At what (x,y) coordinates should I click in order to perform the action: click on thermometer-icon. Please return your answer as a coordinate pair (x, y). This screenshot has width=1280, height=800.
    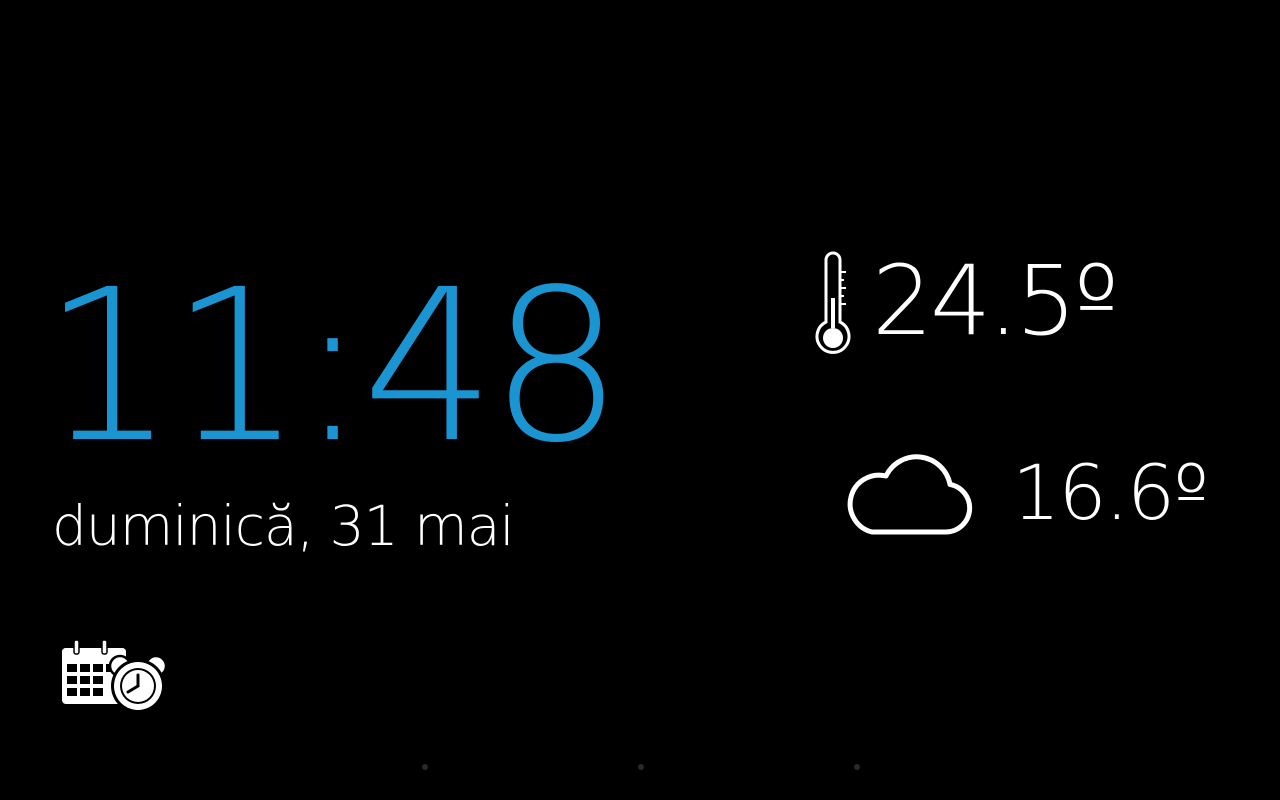
    Looking at the image, I should click on (833, 306).